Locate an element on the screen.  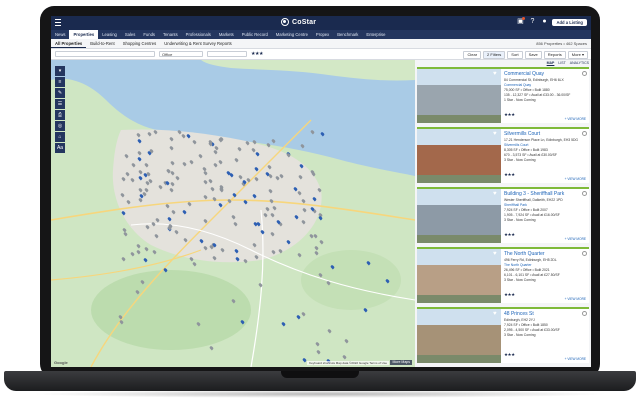
layers-icon: ≡ is located at coordinates (60, 82).